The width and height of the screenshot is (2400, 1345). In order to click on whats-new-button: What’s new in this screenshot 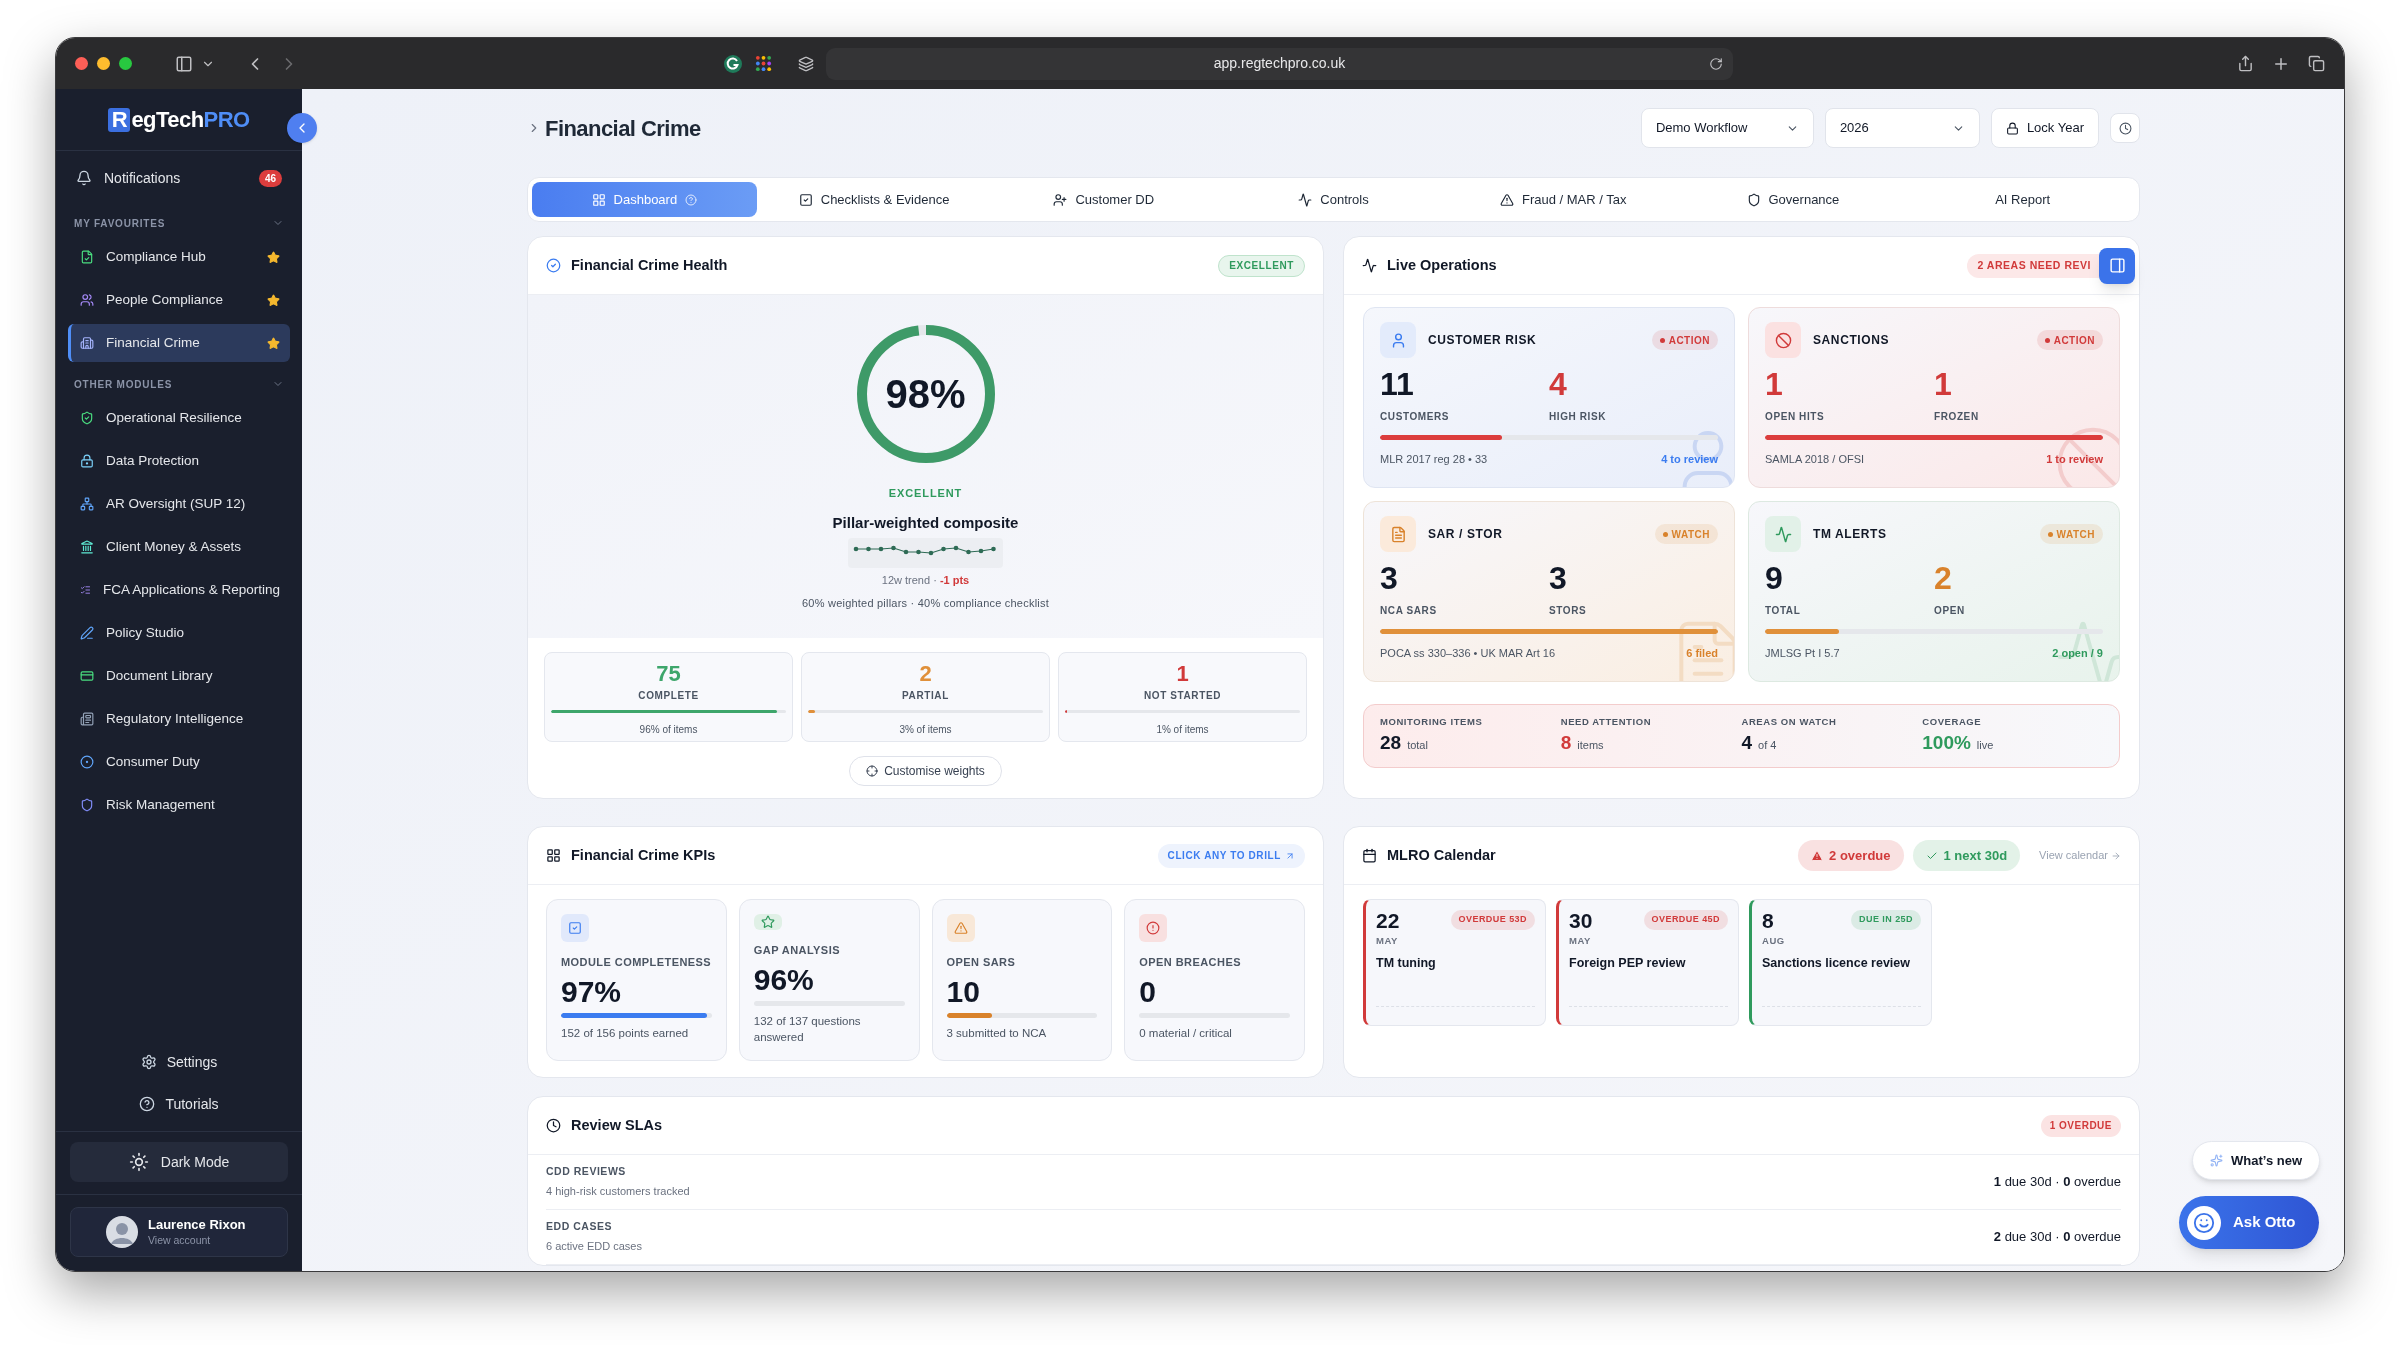, I will do `click(2256, 1160)`.